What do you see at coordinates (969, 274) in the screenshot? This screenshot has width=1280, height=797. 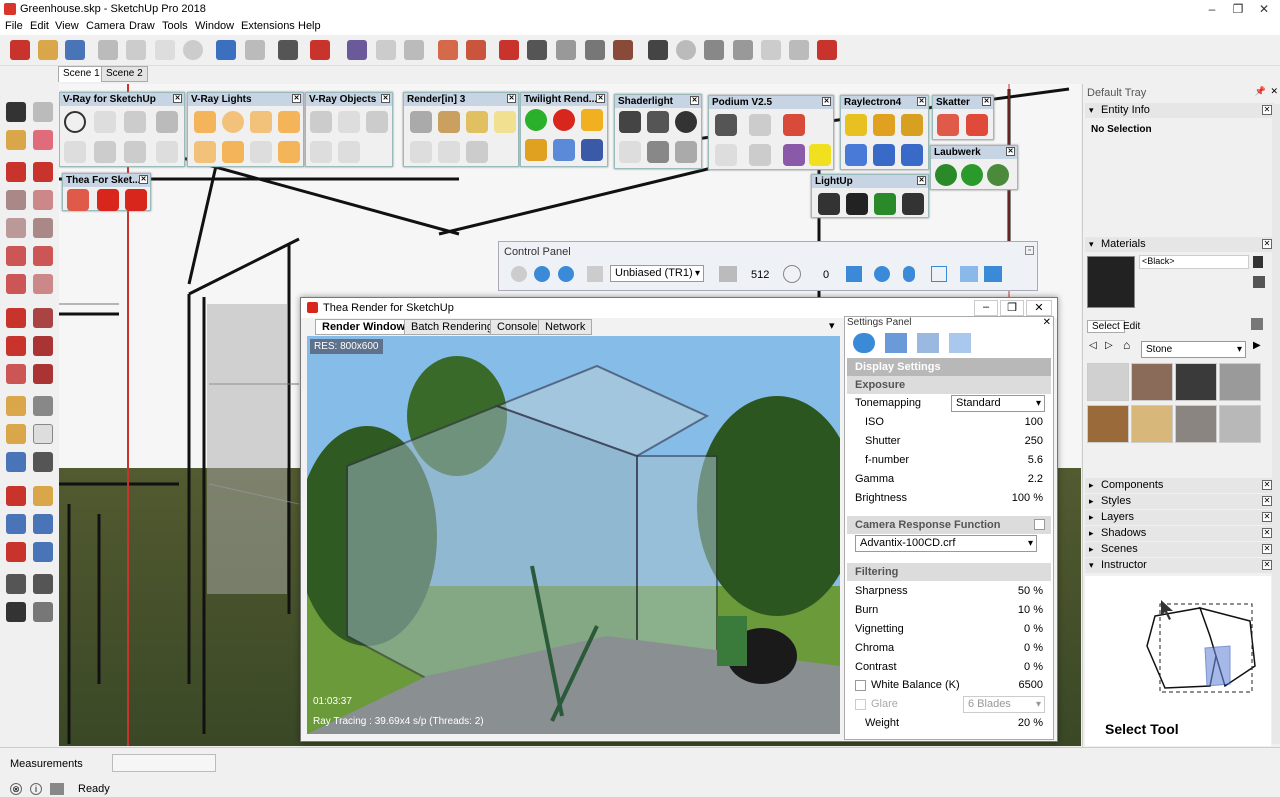 I see `folder-icon` at bounding box center [969, 274].